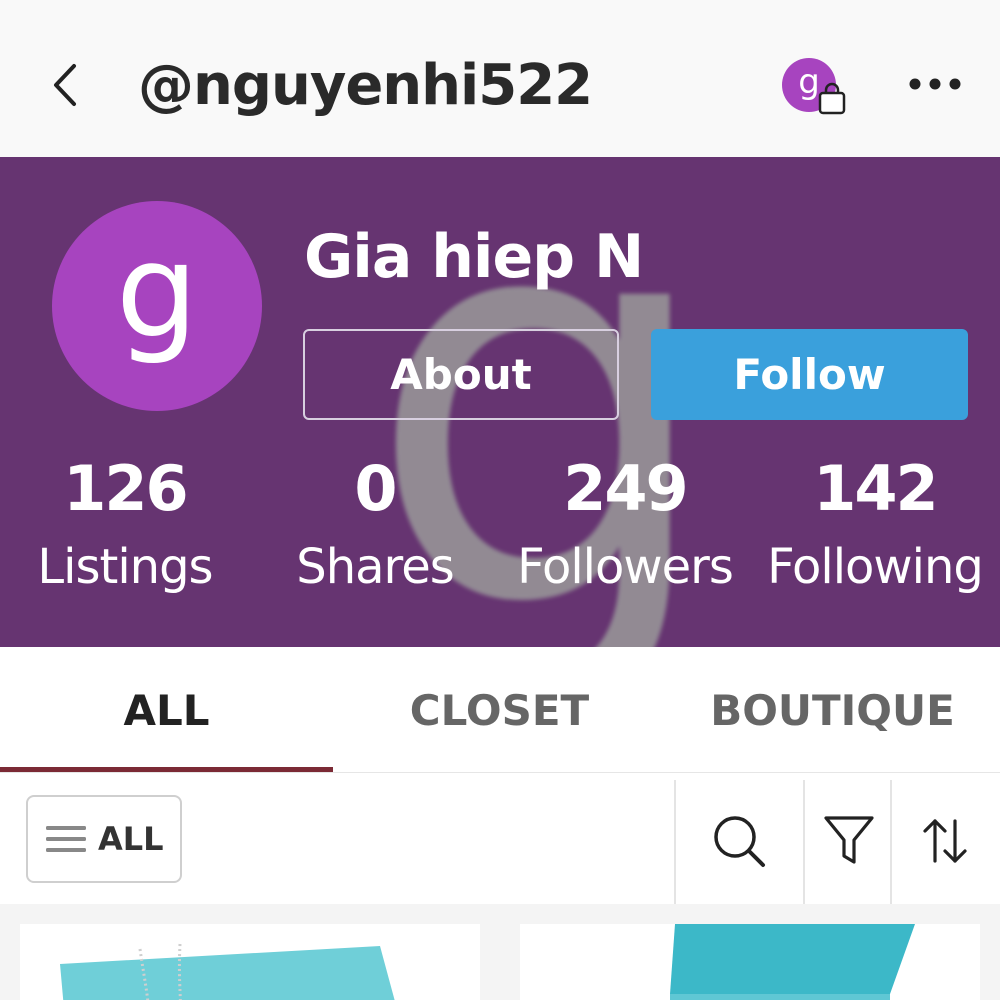  I want to click on active-tab-indicator, so click(166, 769).